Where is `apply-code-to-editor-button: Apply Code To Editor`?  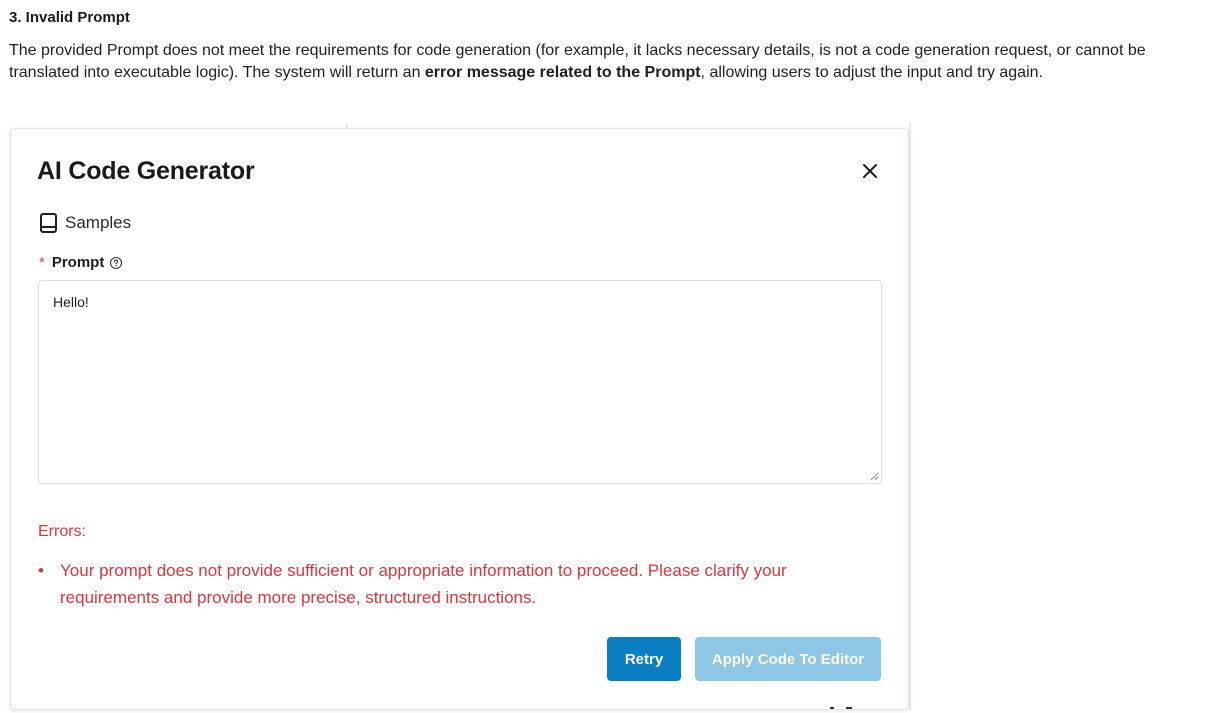 apply-code-to-editor-button: Apply Code To Editor is located at coordinates (788, 659).